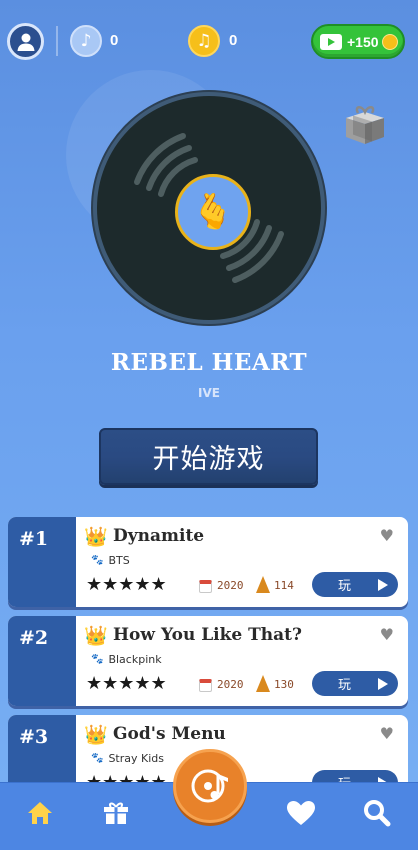 This screenshot has width=418, height=850. I want to click on rank-badge: #1, so click(42, 562).